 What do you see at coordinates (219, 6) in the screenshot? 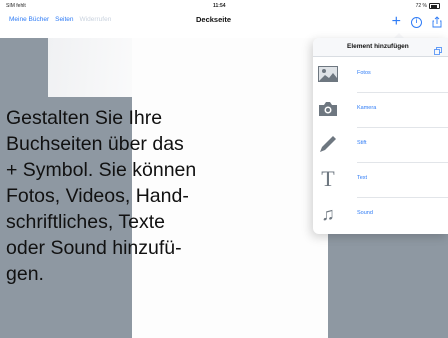
I see `status-time: 11:54` at bounding box center [219, 6].